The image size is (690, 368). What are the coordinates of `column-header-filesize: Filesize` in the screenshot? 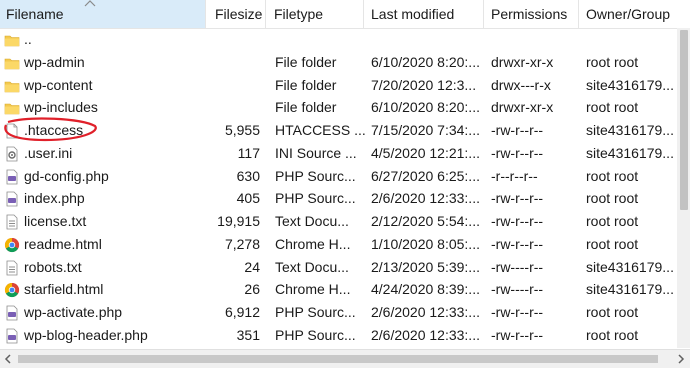 It's located at (236, 14).